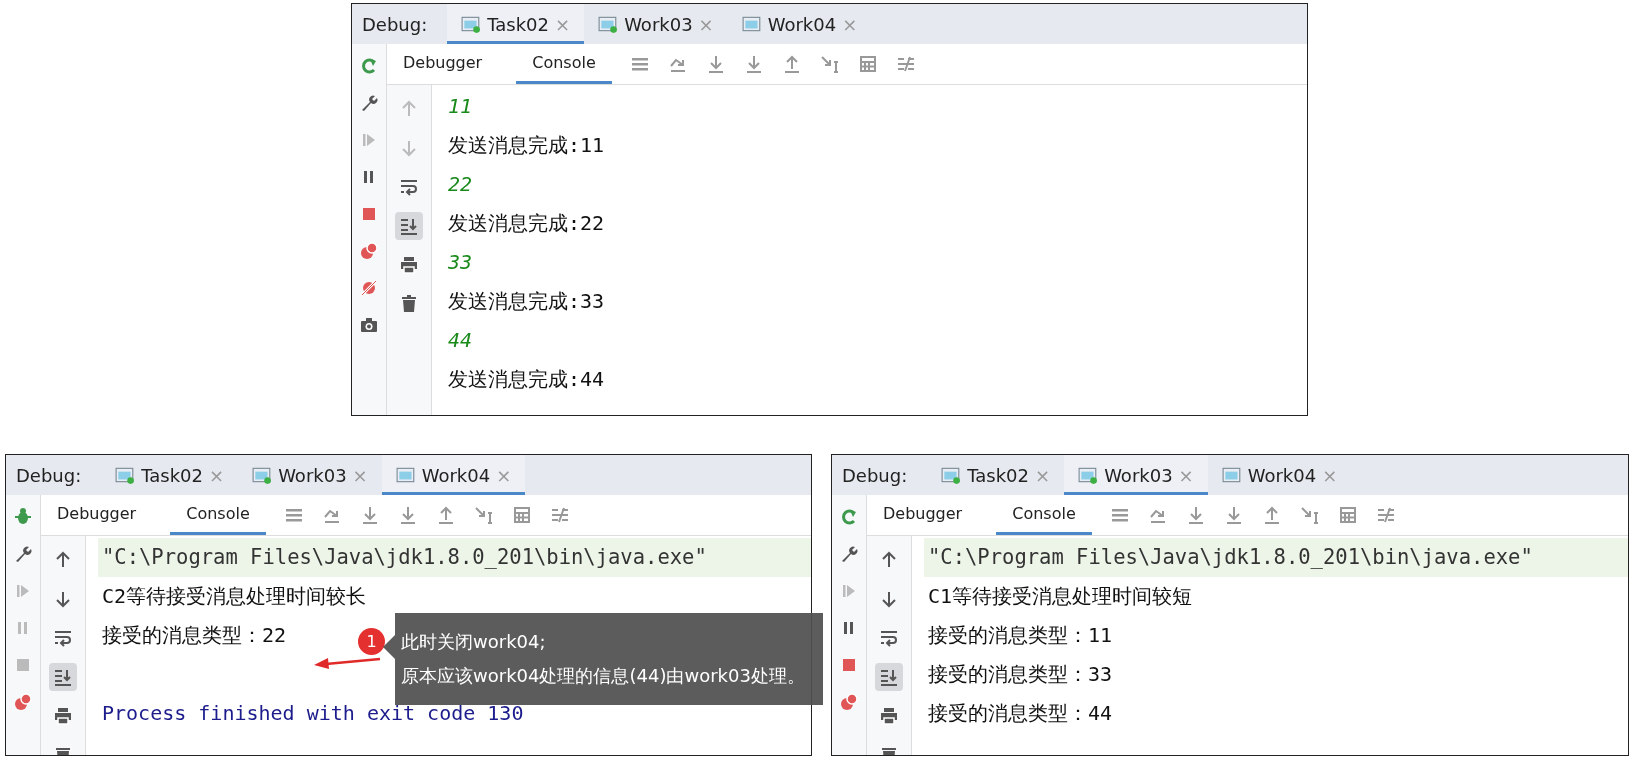  Describe the element at coordinates (1020, 674) in the screenshot. I see `console-line: 接受的消息类型：33` at that location.